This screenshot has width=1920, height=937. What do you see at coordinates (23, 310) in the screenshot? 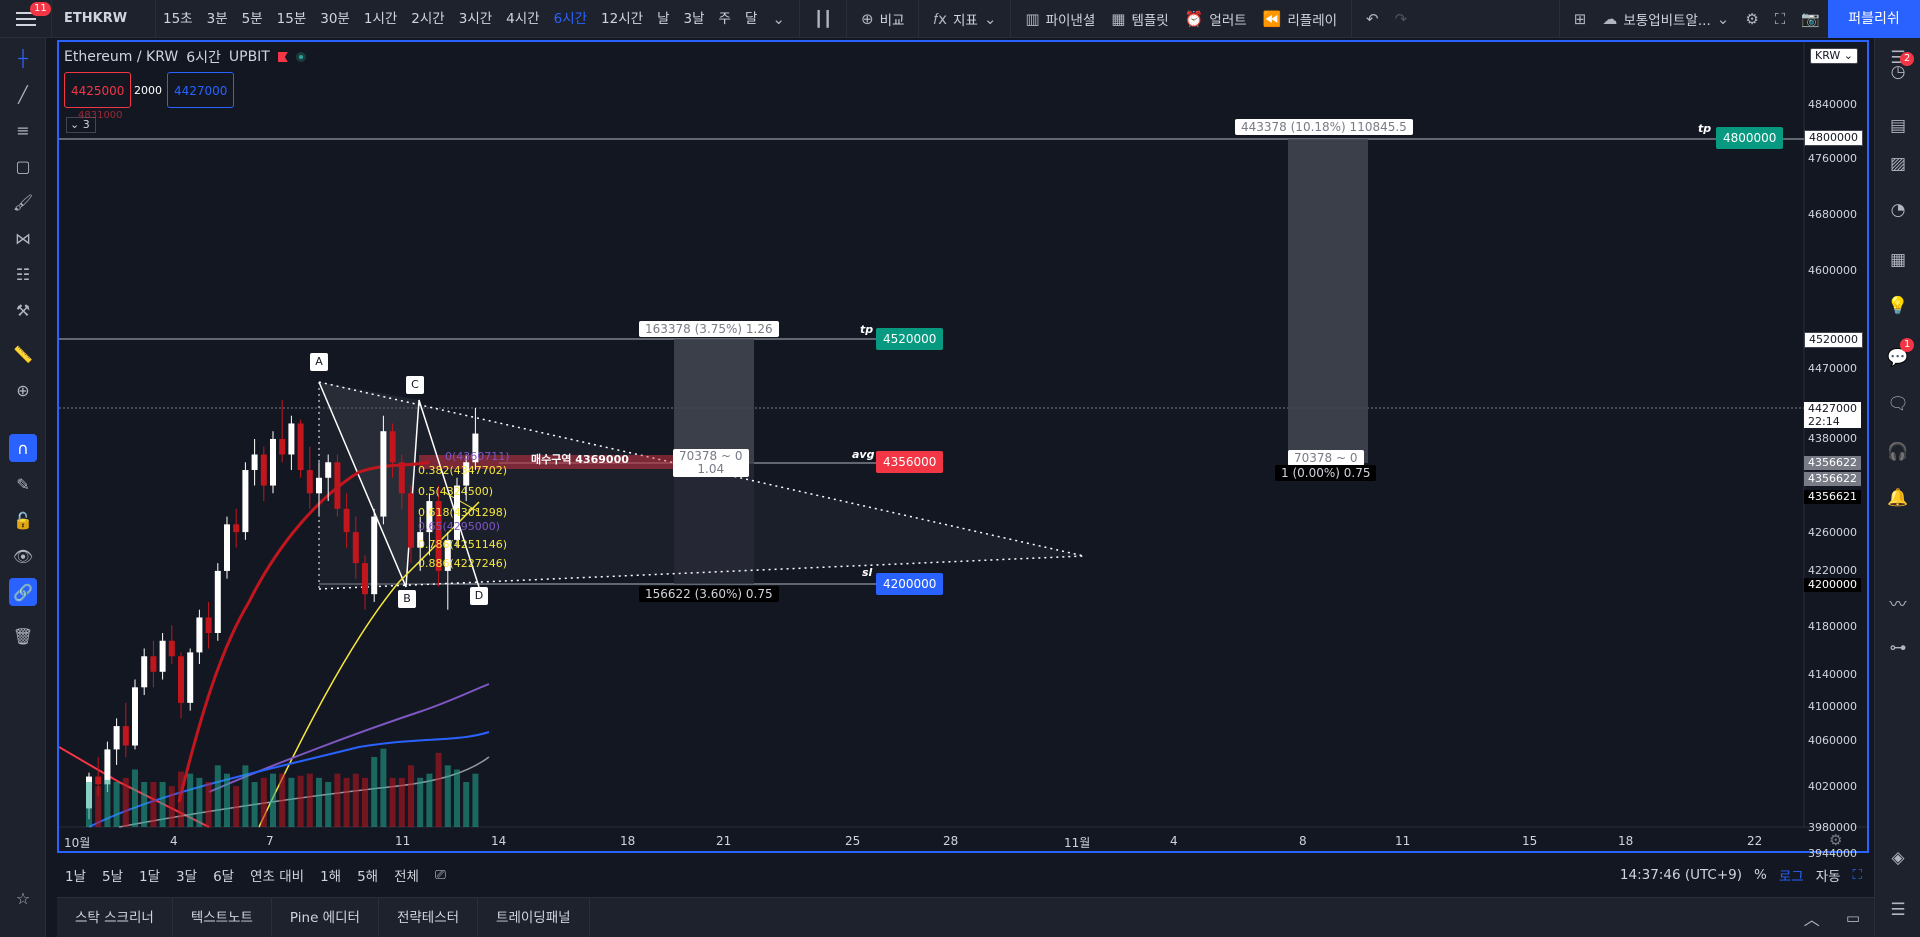
I see `icon-tool: ⚒` at bounding box center [23, 310].